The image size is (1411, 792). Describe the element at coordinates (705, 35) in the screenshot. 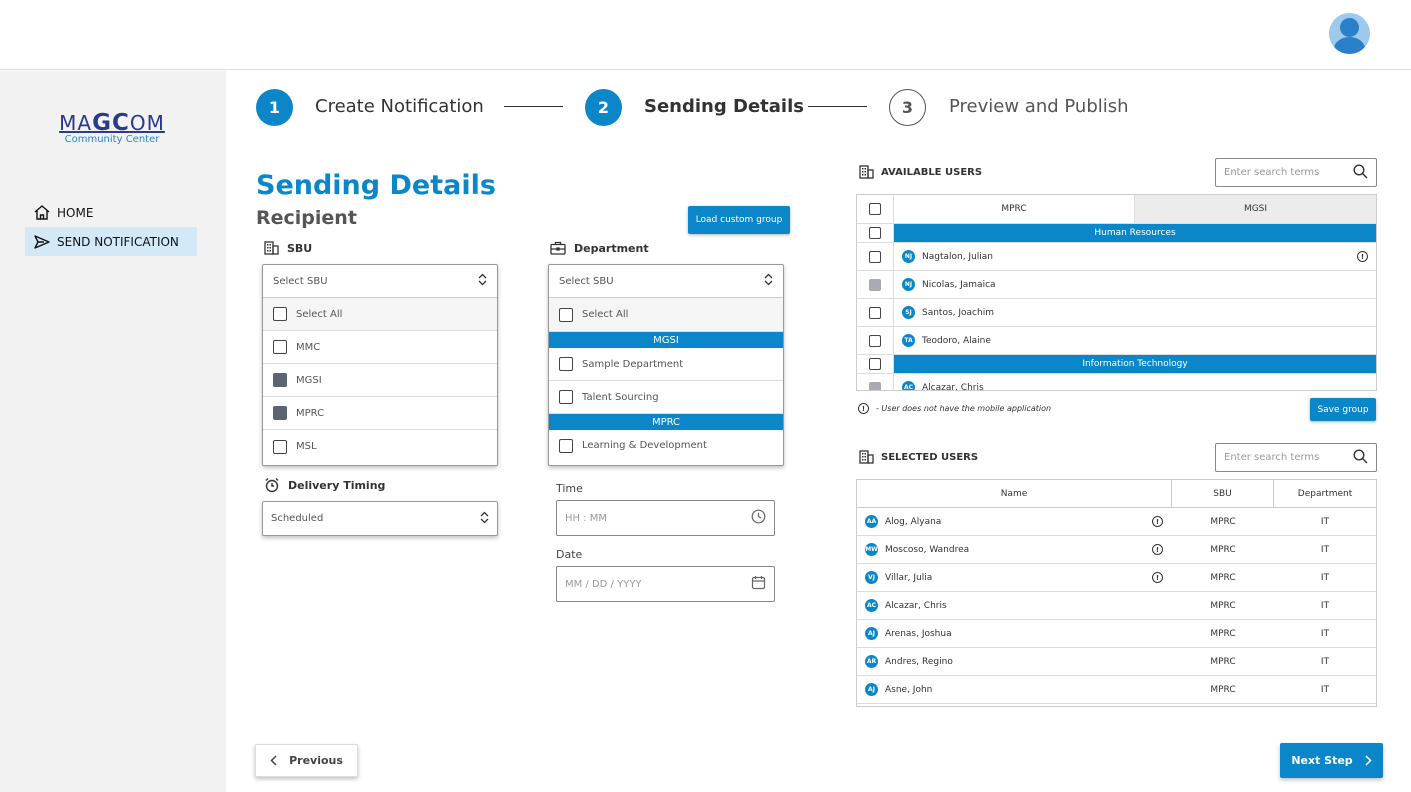

I see `top-bar` at that location.